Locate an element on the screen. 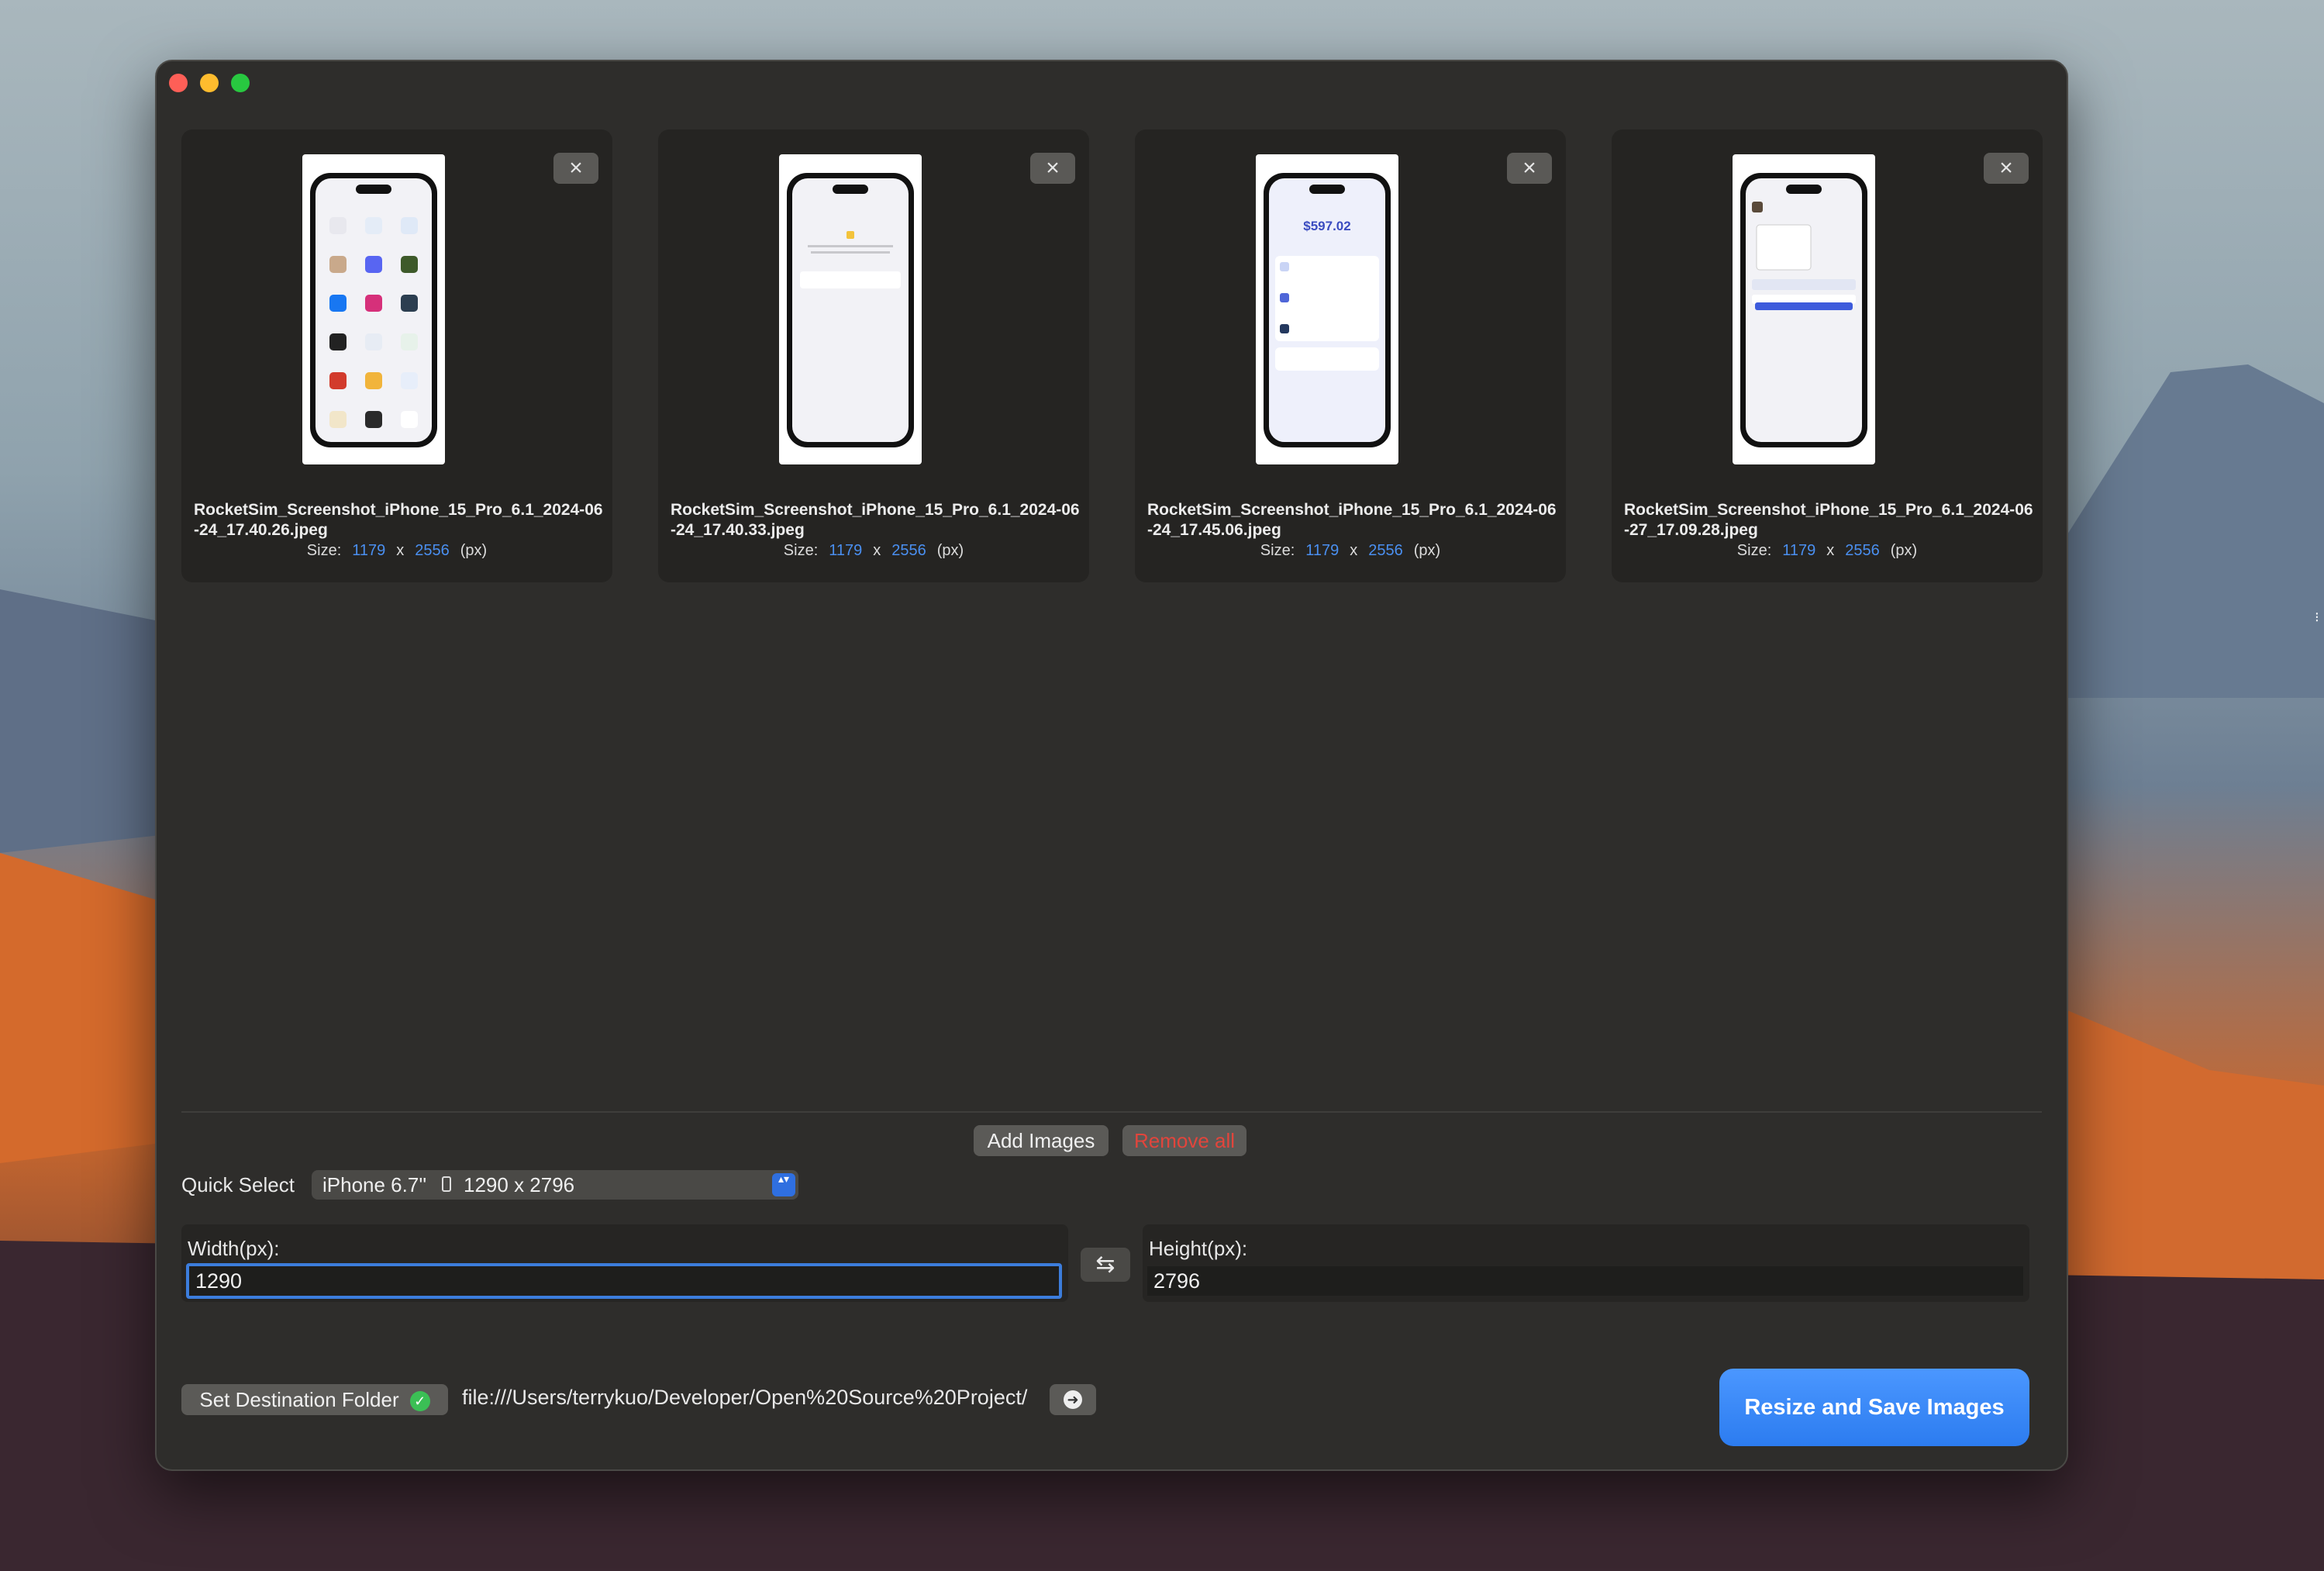  quick-select-dropdown: iPhone 6.7'' 1290 x 2796 ▴▾ is located at coordinates (555, 1185).